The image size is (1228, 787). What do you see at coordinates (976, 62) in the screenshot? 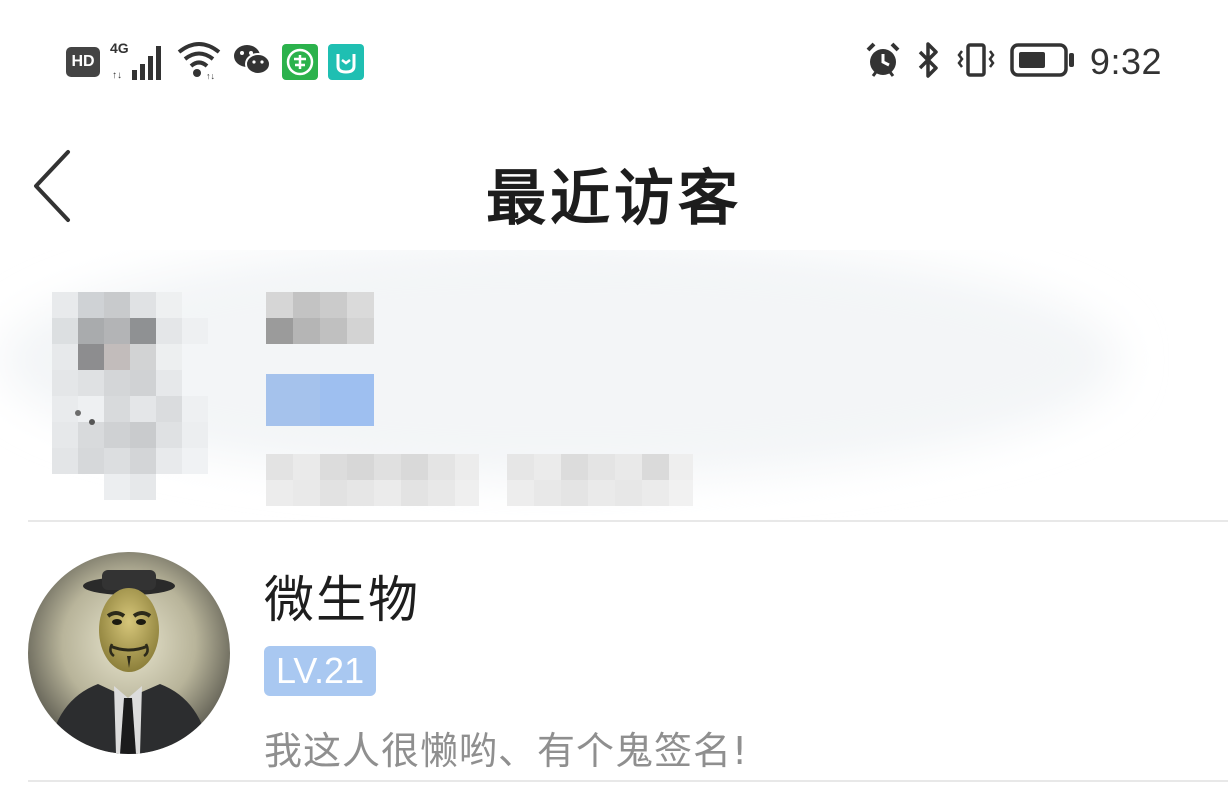
I see `vibrate-icon` at bounding box center [976, 62].